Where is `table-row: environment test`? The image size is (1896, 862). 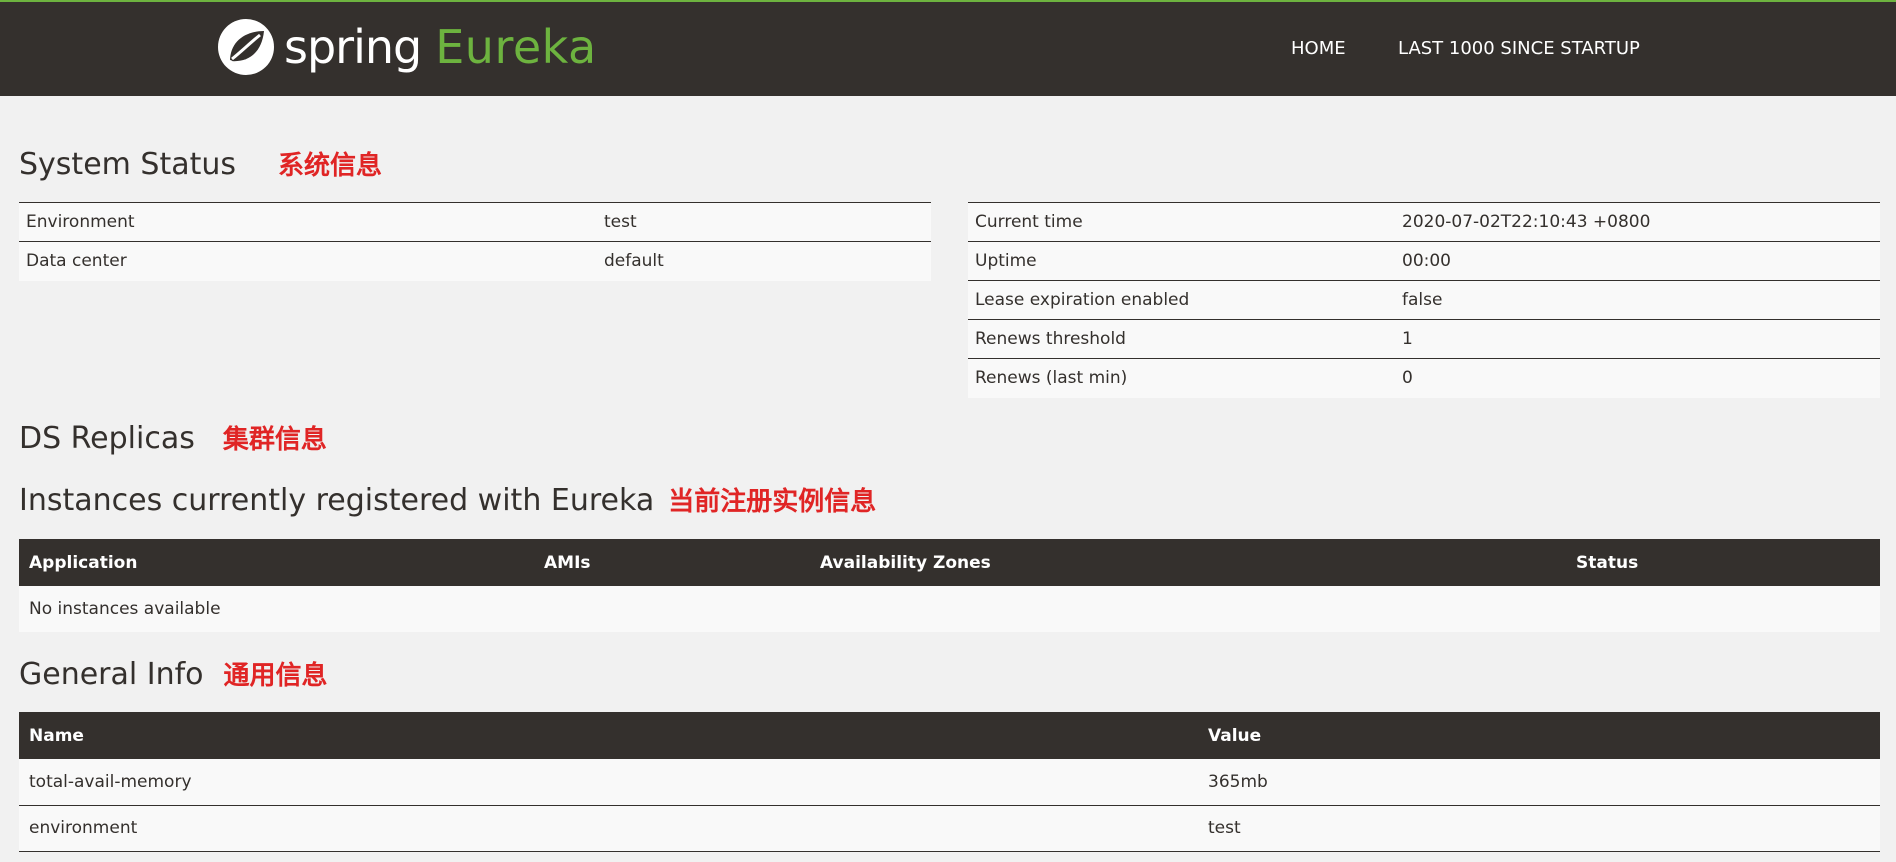 table-row: environment test is located at coordinates (949, 828).